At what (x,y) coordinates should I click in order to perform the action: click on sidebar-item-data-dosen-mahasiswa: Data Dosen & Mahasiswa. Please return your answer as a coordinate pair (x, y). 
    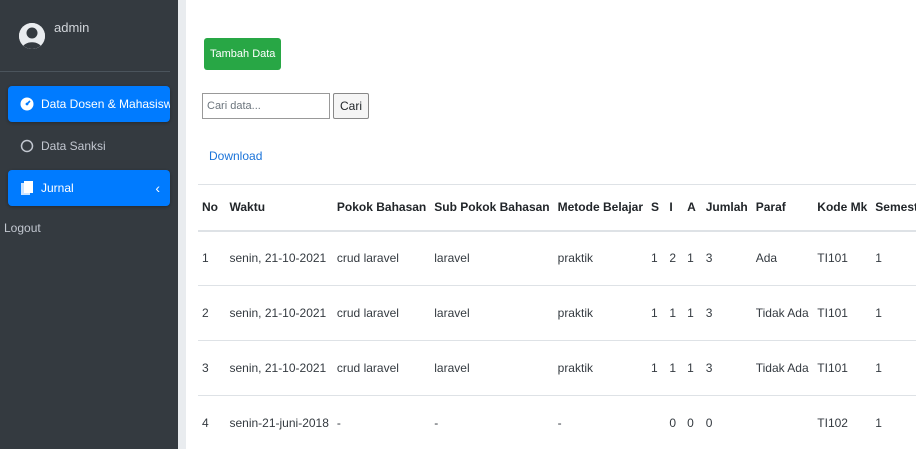
    Looking at the image, I should click on (89, 104).